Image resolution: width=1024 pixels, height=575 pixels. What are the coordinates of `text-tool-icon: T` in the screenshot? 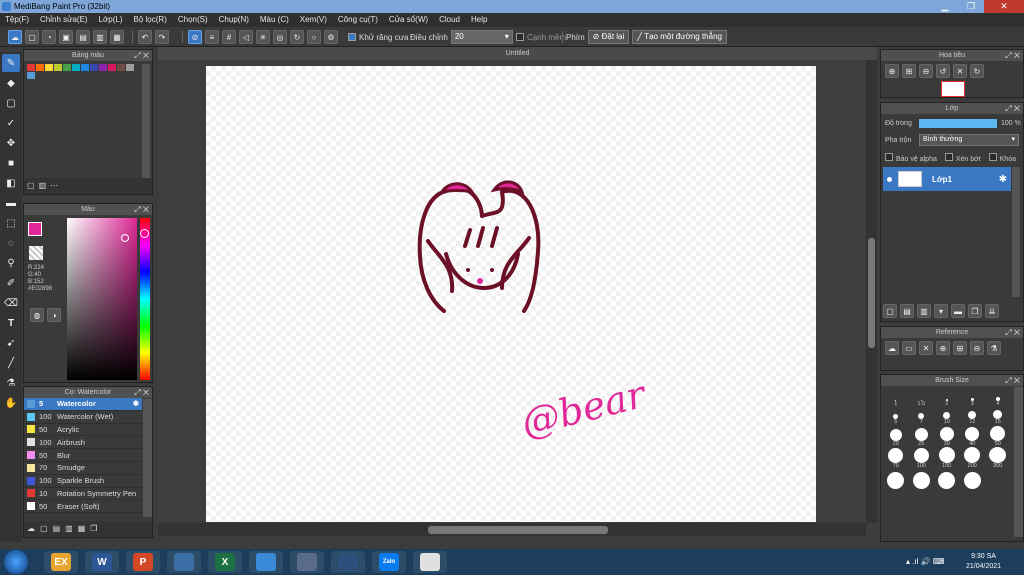 It's located at (11, 323).